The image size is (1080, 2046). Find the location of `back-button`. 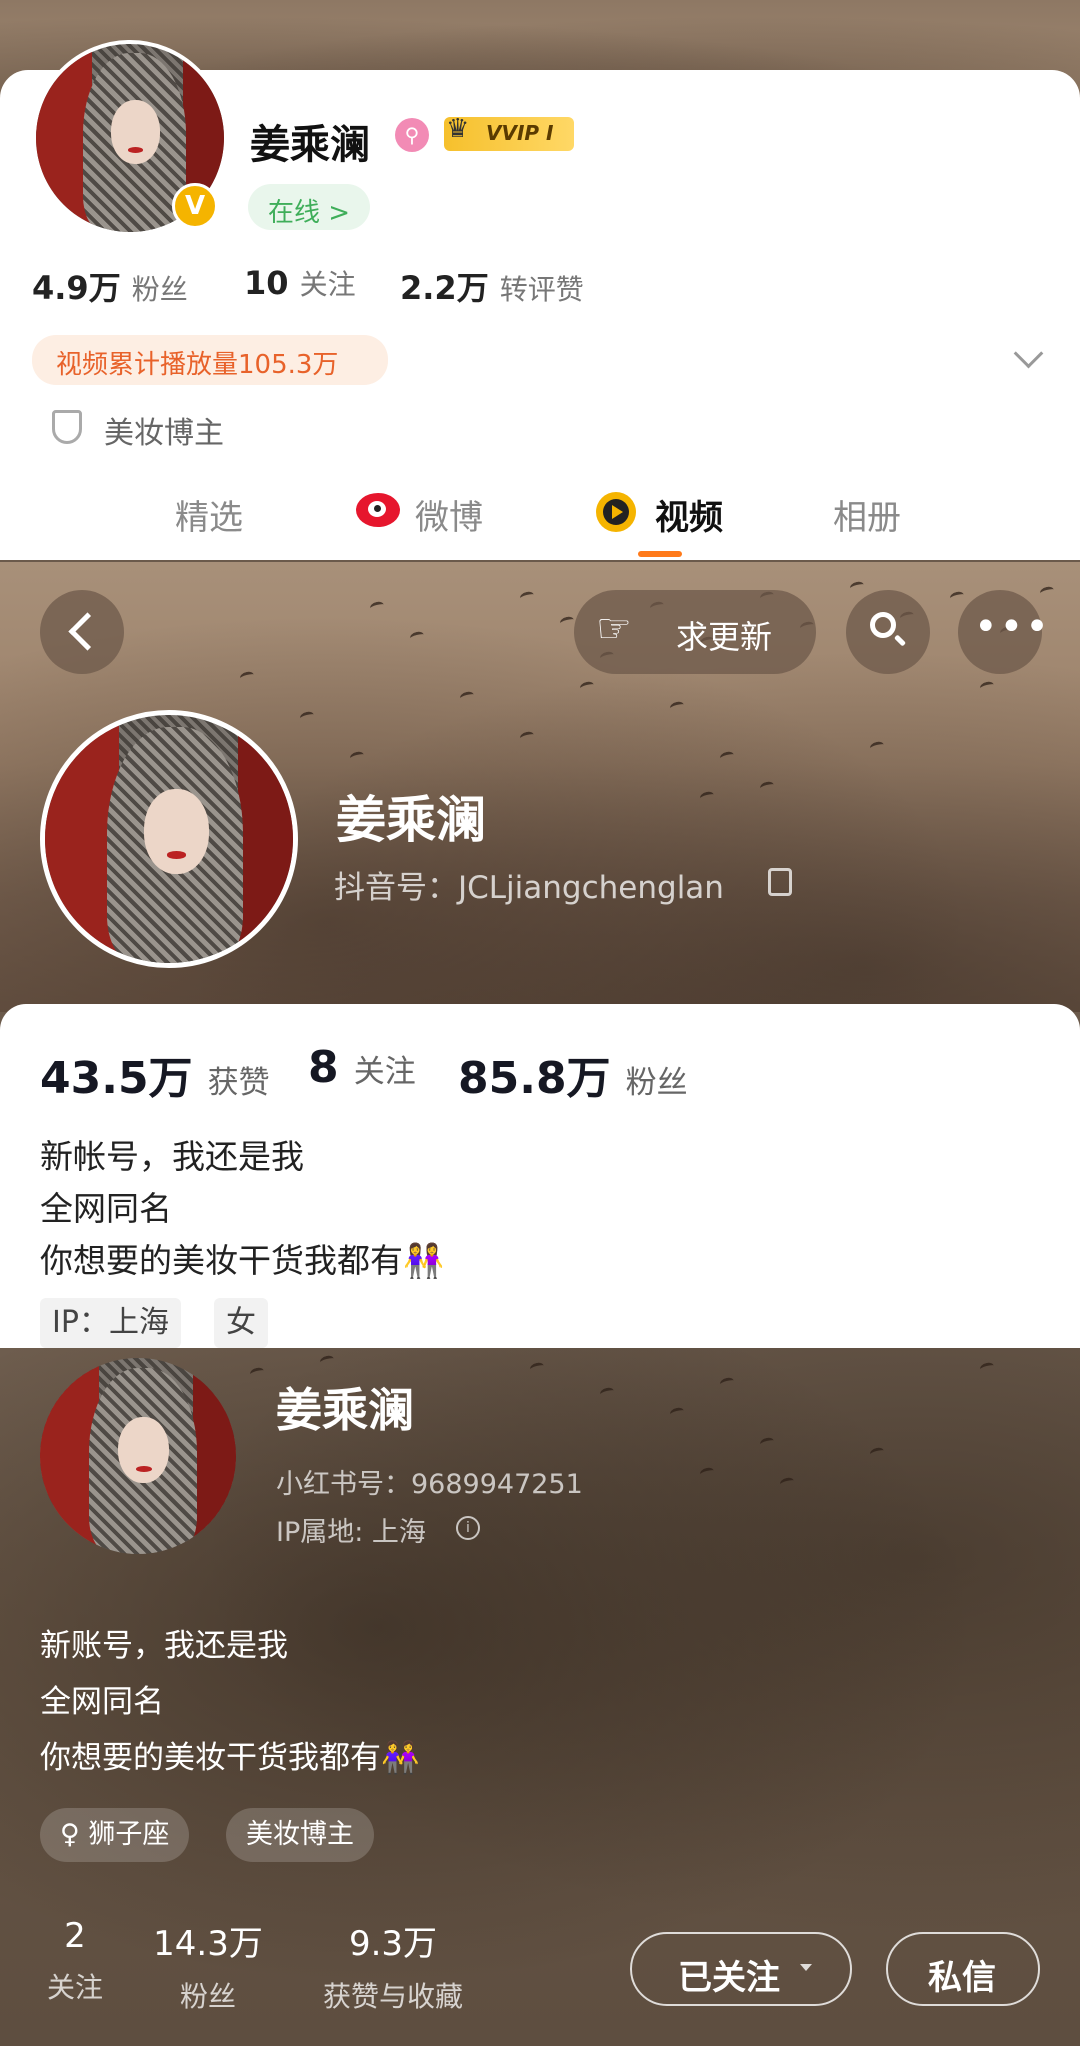

back-button is located at coordinates (82, 632).